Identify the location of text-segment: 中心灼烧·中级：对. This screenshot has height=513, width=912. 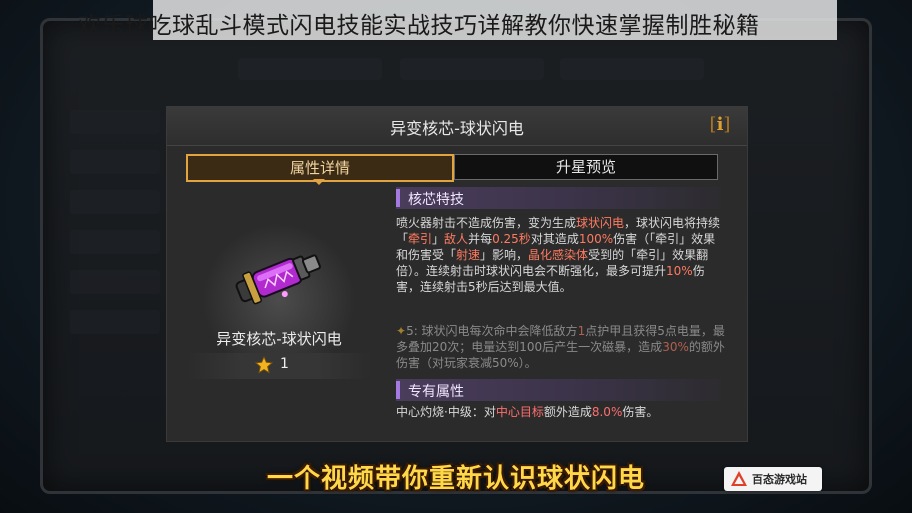
(446, 412).